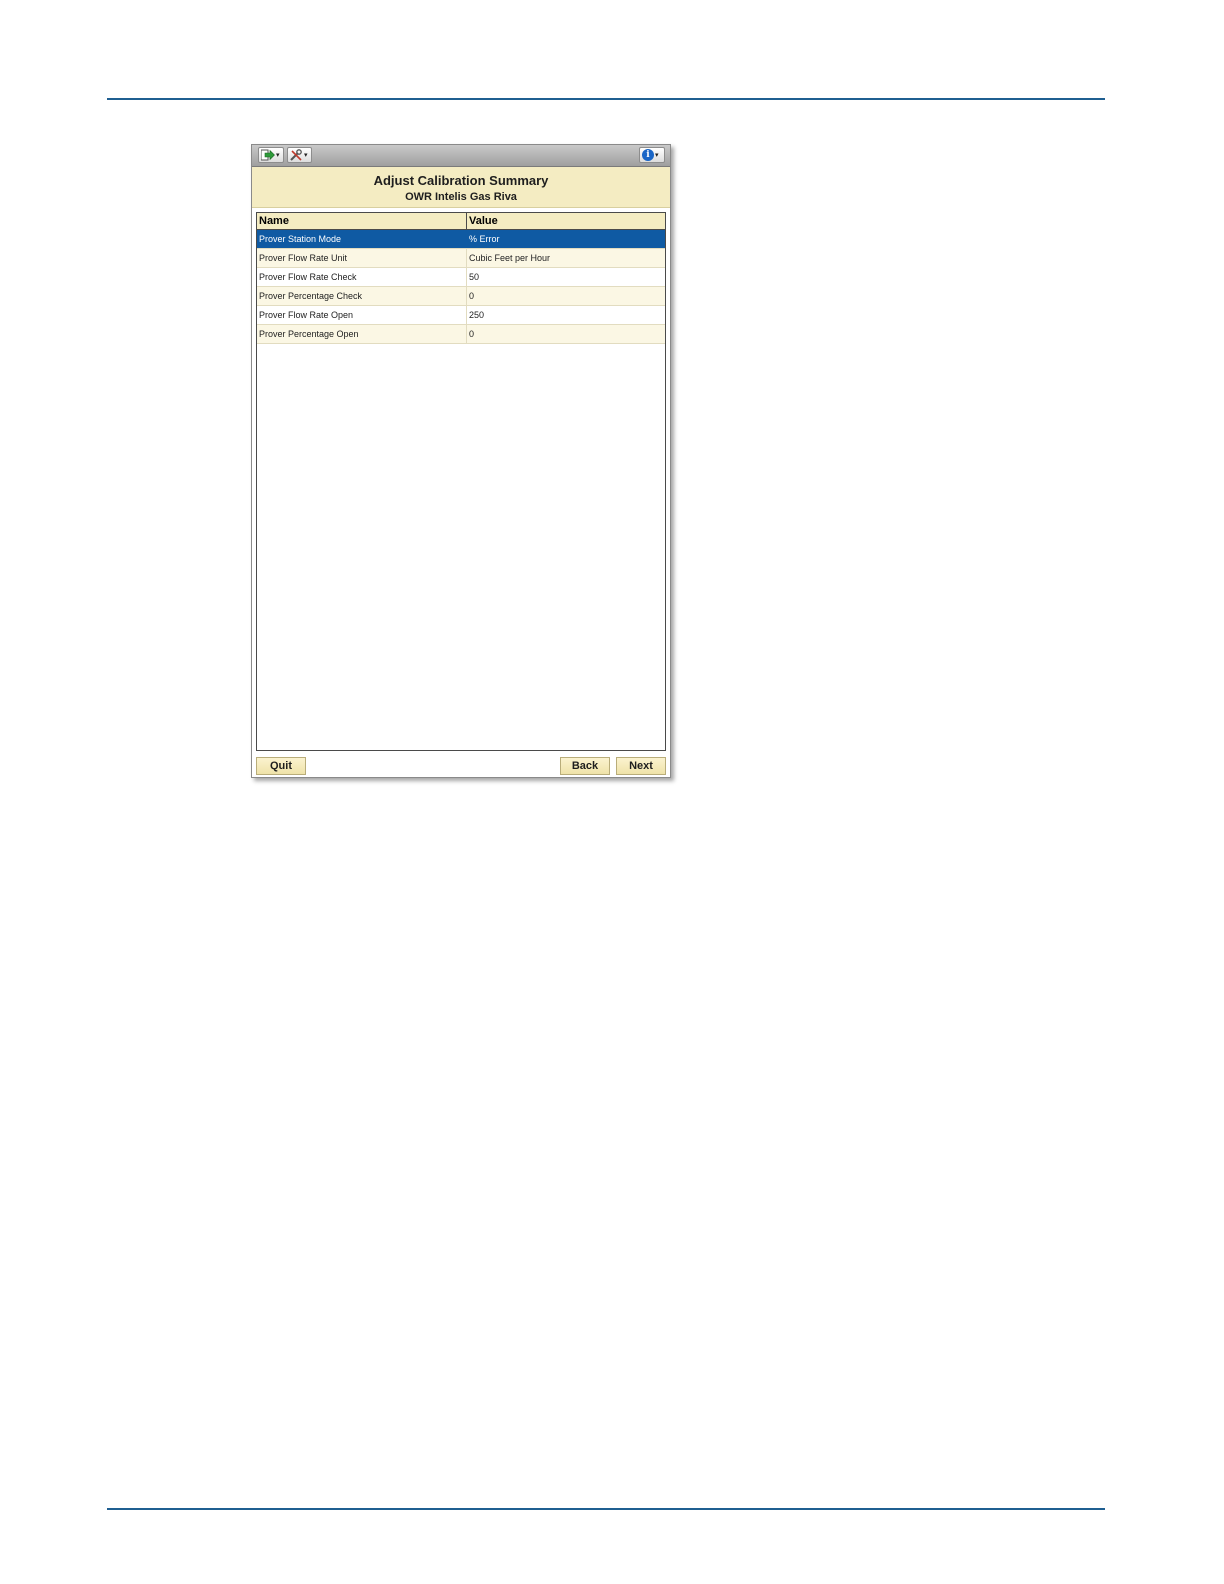 The image size is (1224, 1584). Describe the element at coordinates (461, 277) in the screenshot. I see `table-row: Prover Flow Rate Check 50` at that location.